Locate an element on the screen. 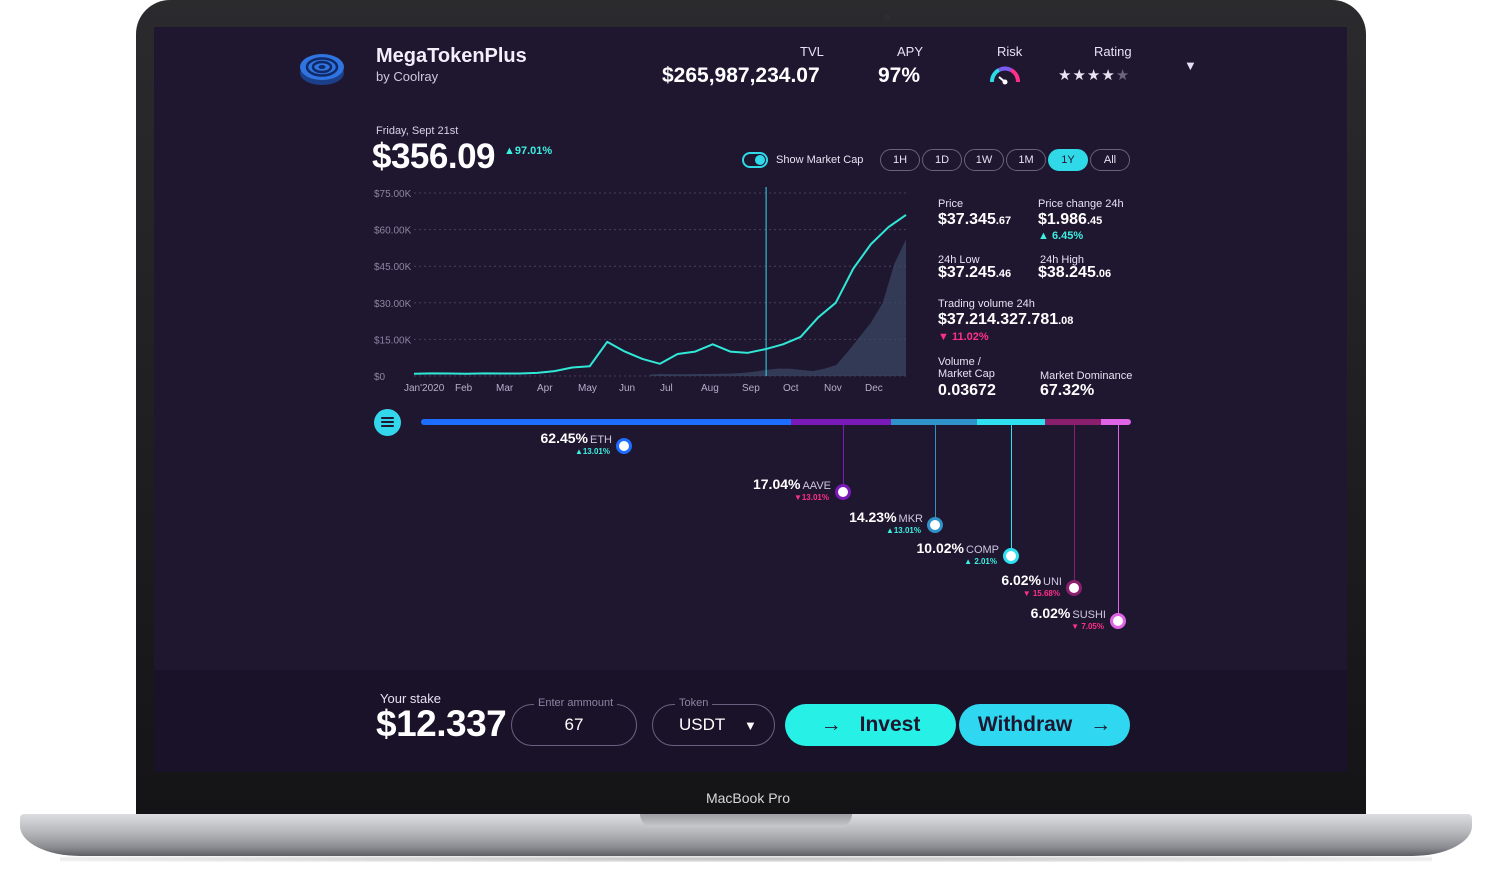 This screenshot has height=880, width=1496. allocation-segment-sushi is located at coordinates (1115, 422).